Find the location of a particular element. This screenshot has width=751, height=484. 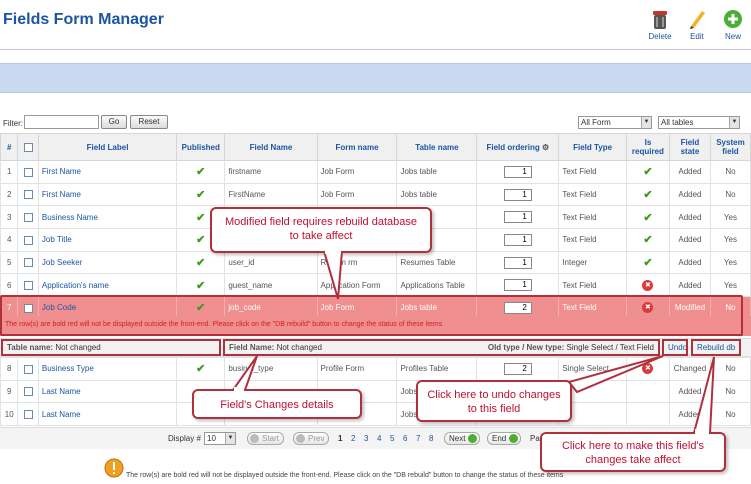

row-number: 10 is located at coordinates (9, 414).